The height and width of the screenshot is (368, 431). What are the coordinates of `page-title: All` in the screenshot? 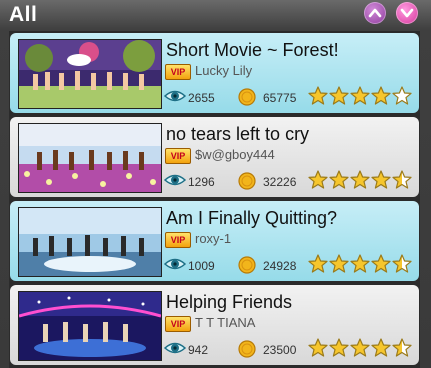 It's located at (23, 14).